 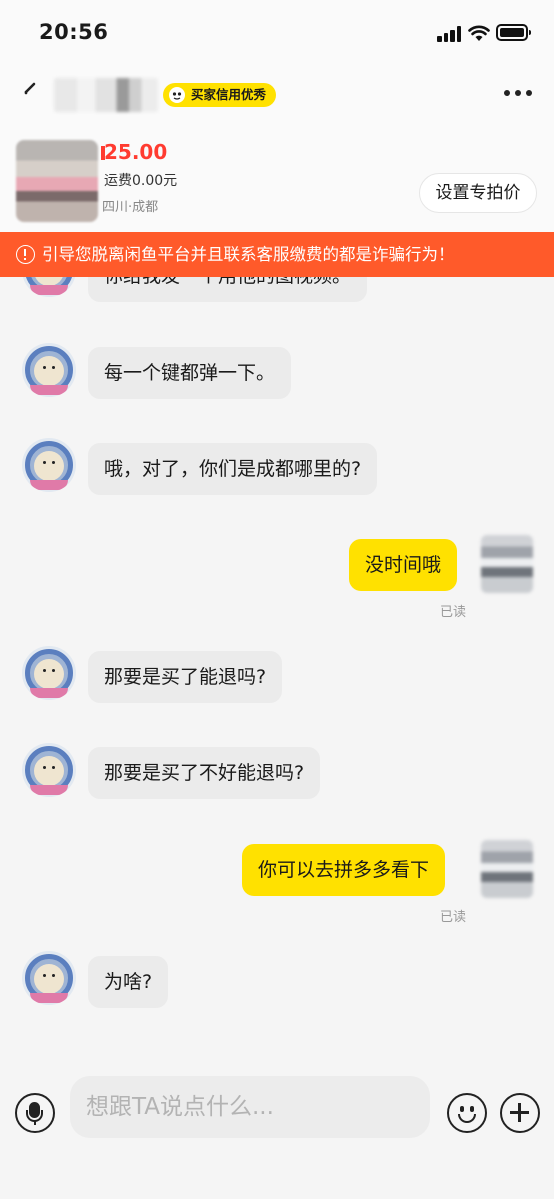 I want to click on product-price: 25.00, so click(x=134, y=152).